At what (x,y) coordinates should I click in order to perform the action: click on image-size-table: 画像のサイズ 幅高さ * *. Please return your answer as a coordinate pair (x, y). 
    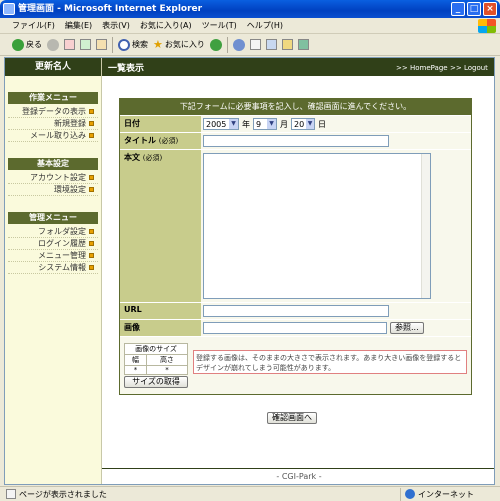
    Looking at the image, I should click on (156, 359).